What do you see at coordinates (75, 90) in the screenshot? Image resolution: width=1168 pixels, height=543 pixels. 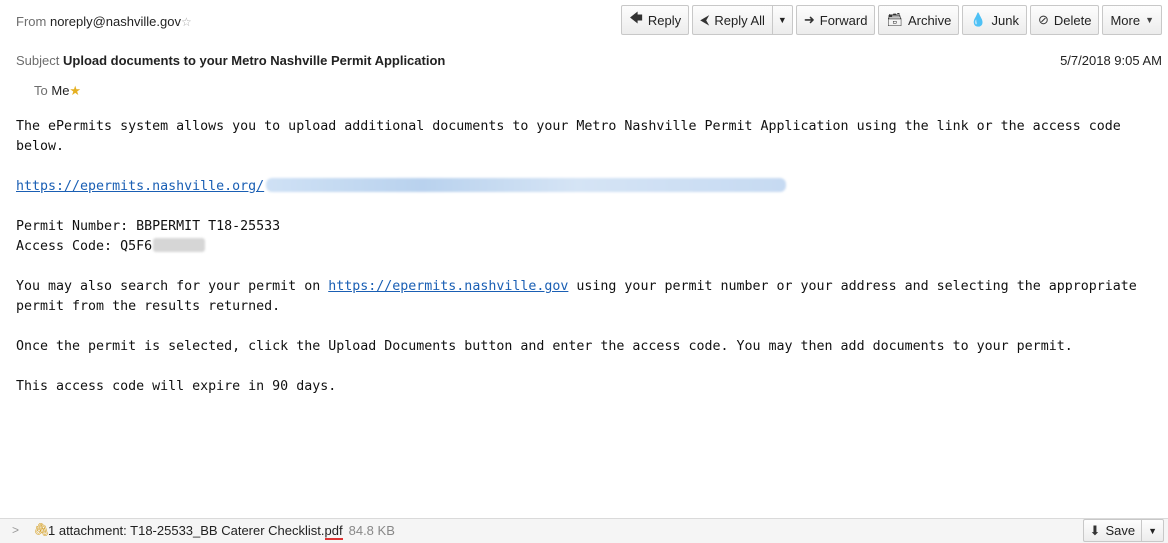 I see `star-icon: ★` at bounding box center [75, 90].